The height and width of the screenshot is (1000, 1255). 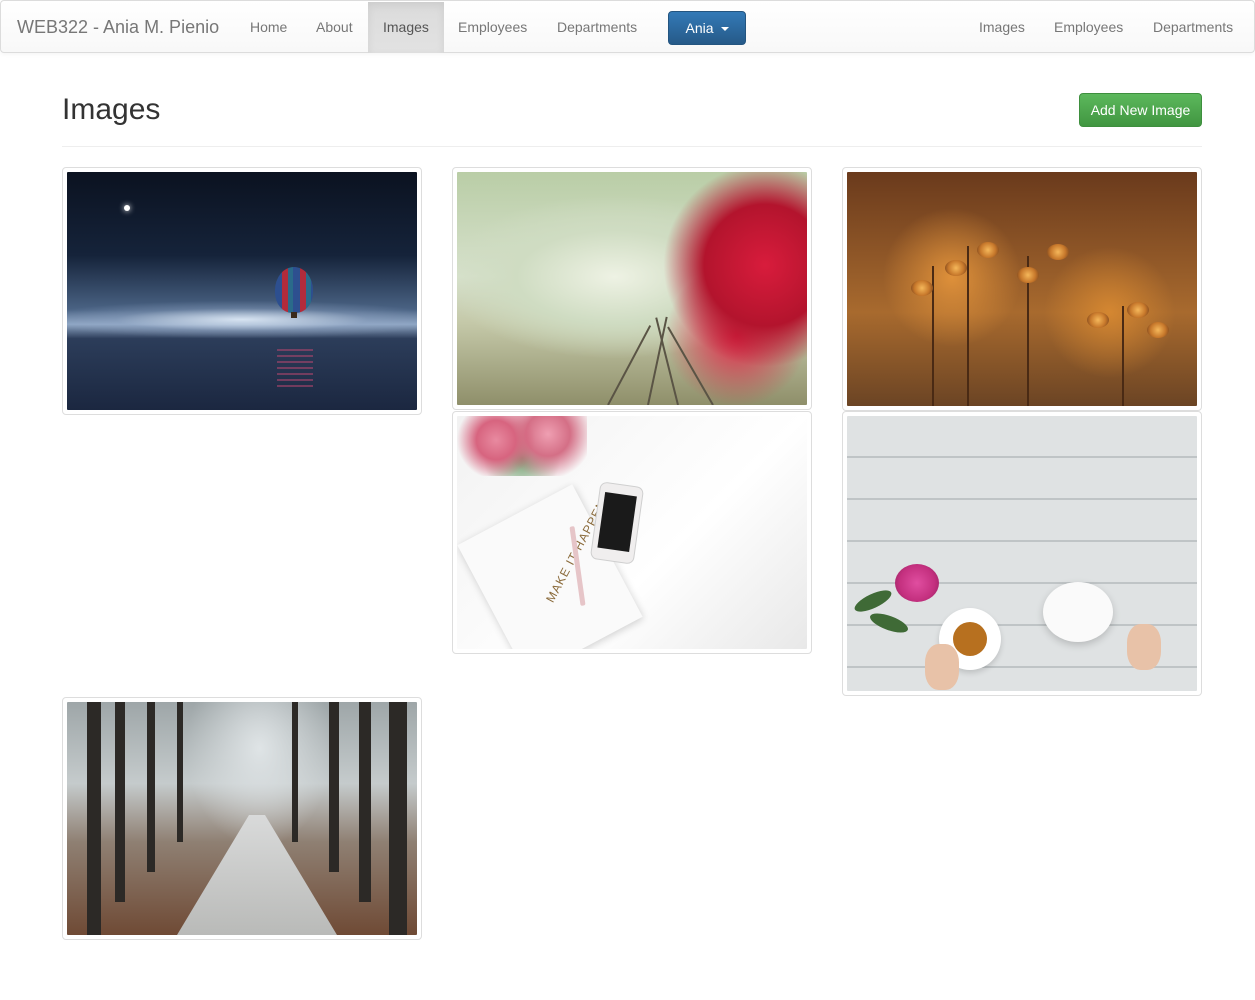 I want to click on nav-about: About, so click(x=334, y=27).